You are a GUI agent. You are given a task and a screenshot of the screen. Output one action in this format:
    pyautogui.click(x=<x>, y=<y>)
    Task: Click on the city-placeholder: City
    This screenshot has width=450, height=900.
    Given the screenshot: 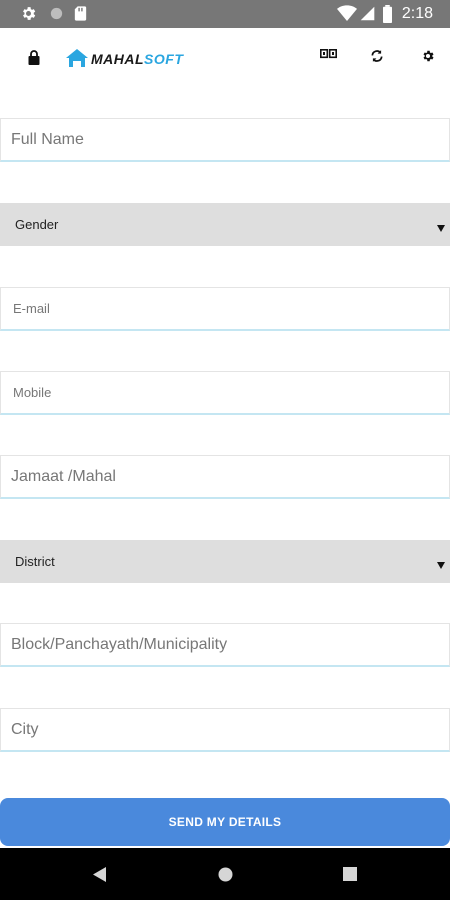 What is the action you would take?
    pyautogui.click(x=25, y=729)
    